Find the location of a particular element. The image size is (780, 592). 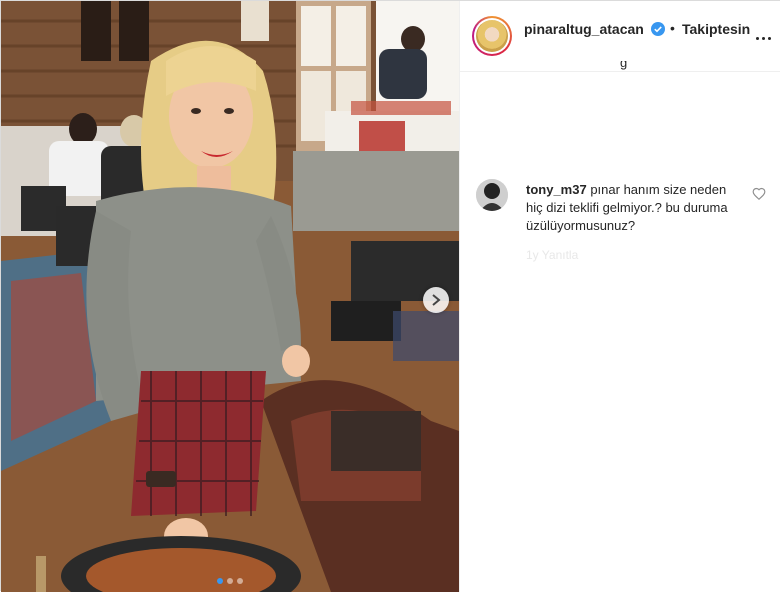

avatar-image is located at coordinates (492, 36).